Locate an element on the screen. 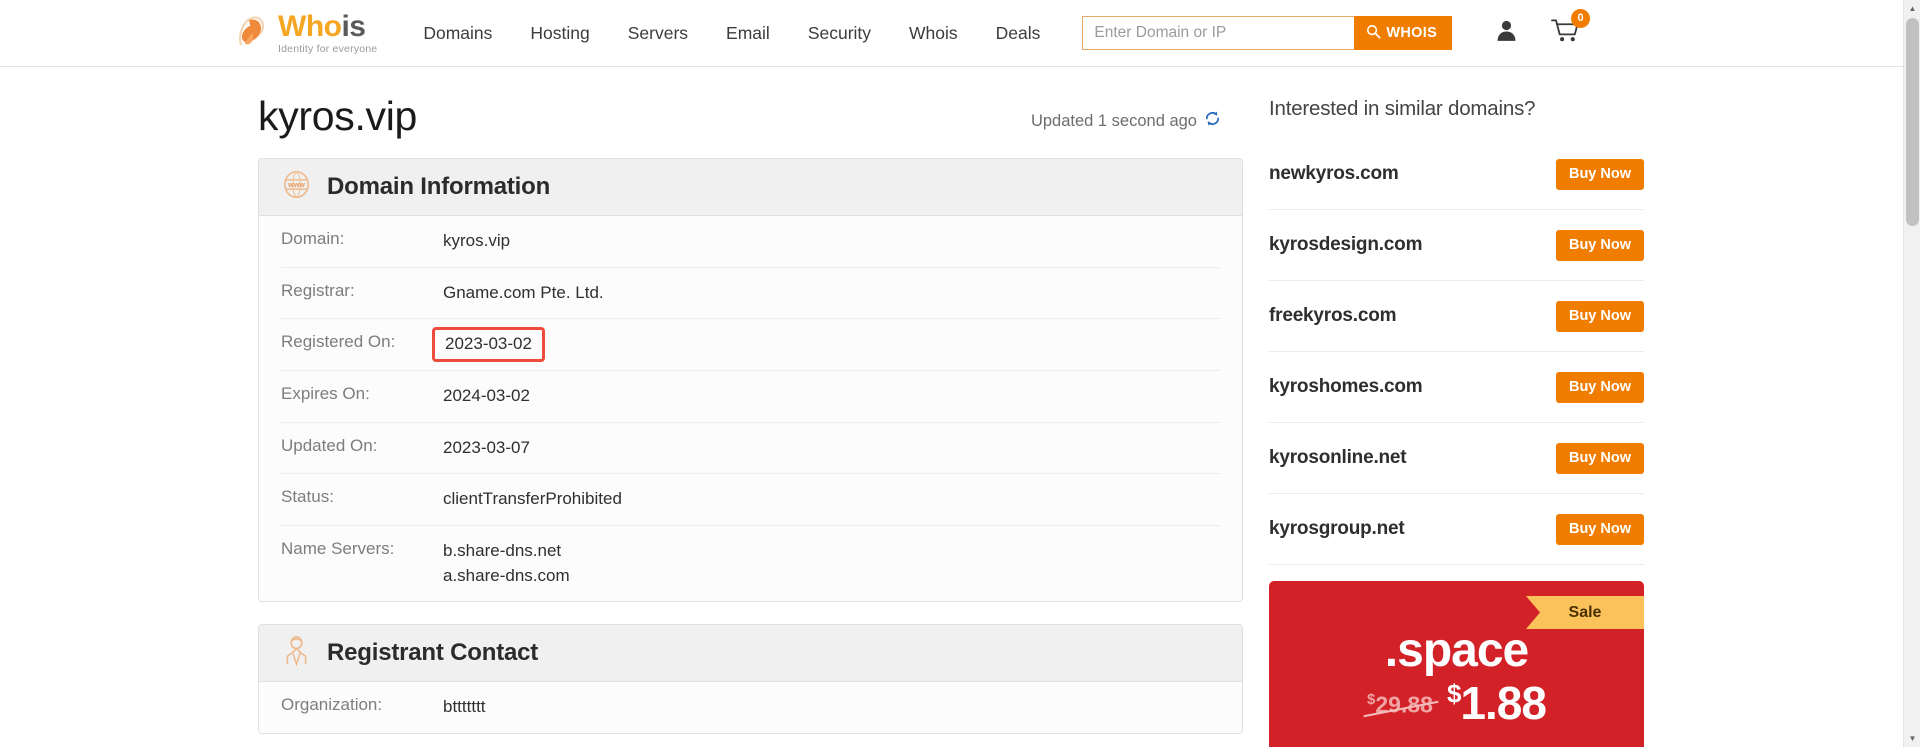 The image size is (1920, 747). whois-search-button: WHOIS is located at coordinates (1403, 33).